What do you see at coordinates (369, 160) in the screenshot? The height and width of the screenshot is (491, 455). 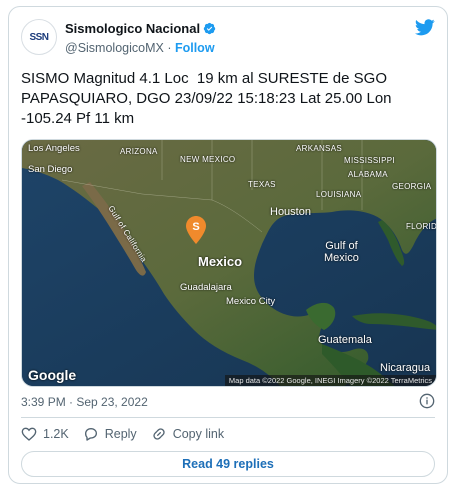 I see `map-label-mississippi: MISSISSIPPI` at bounding box center [369, 160].